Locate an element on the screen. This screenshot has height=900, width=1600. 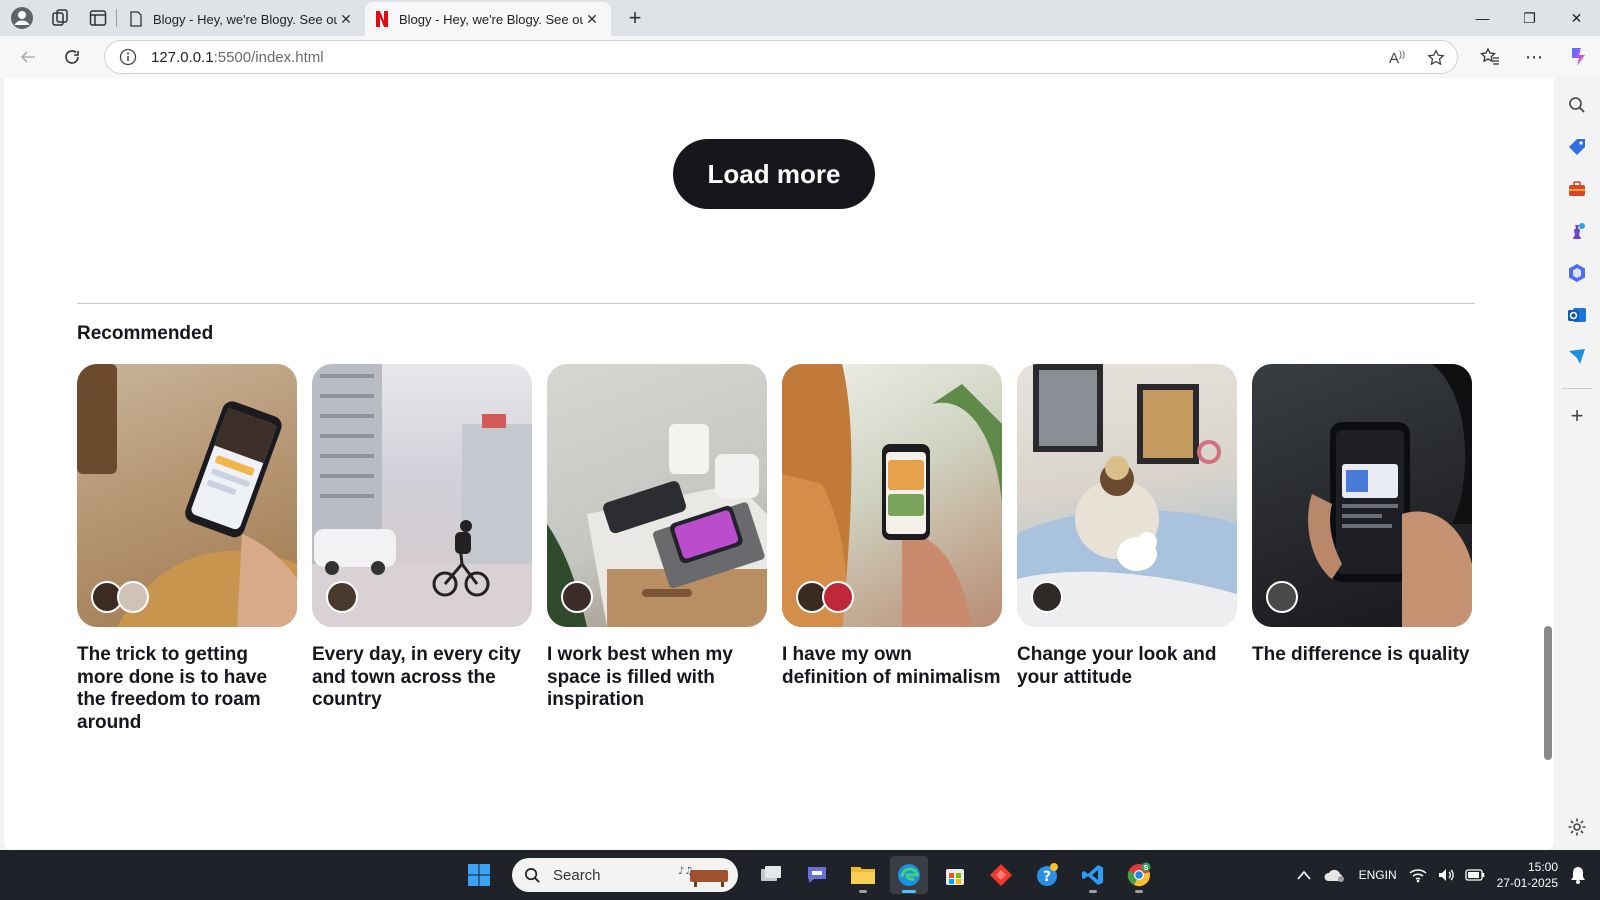
notifications-bell-icon is located at coordinates (1582, 875).